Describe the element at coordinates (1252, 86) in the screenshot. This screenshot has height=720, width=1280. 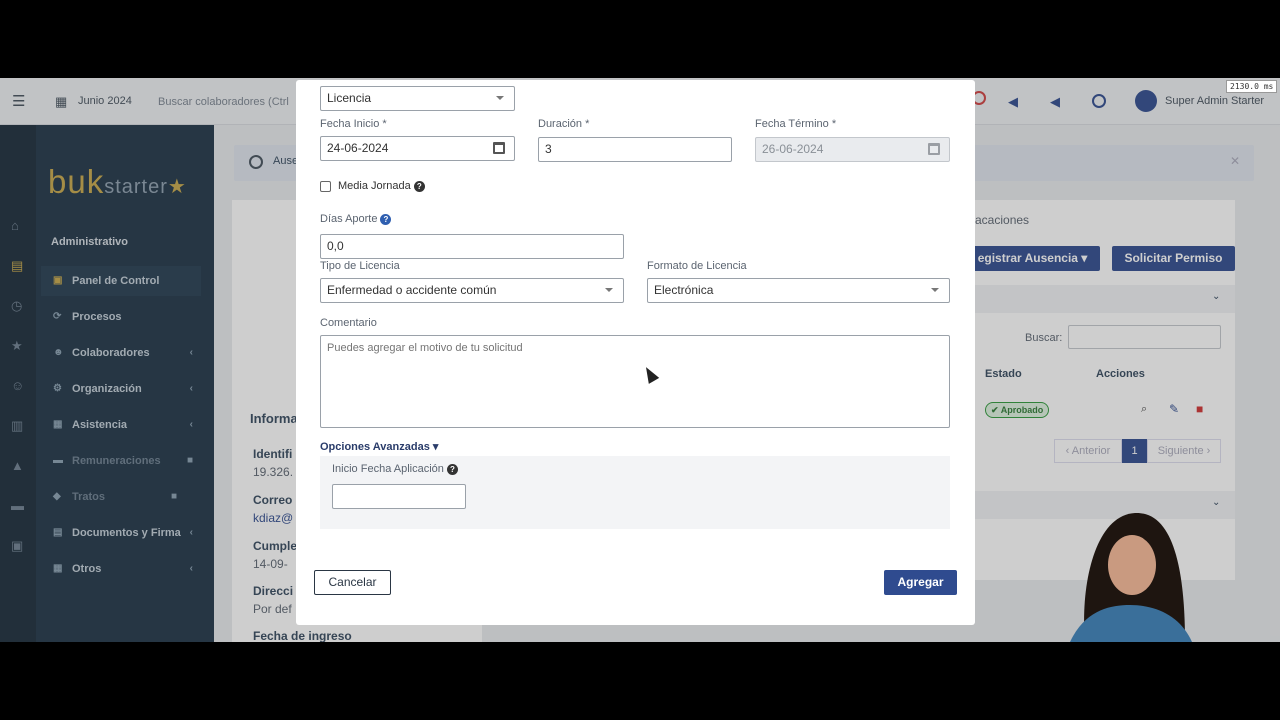
I see `timing-readout: 2130.0 ms` at that location.